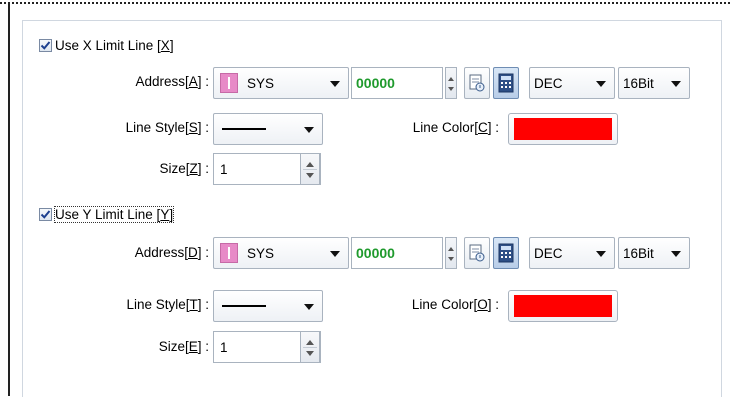 This screenshot has height=397, width=730. Describe the element at coordinates (281, 253) in the screenshot. I see `y-address-device-select: SYS` at that location.